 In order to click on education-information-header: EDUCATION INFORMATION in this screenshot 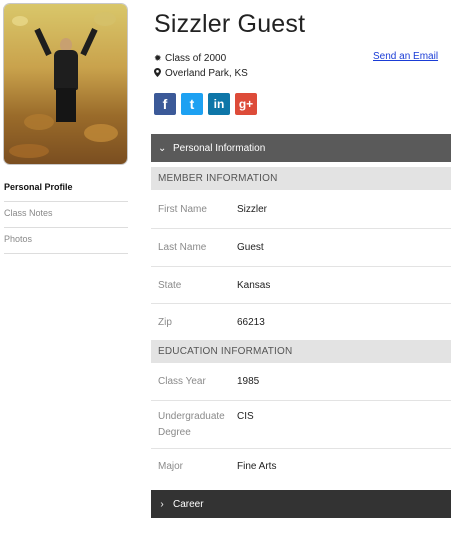, I will do `click(301, 351)`.